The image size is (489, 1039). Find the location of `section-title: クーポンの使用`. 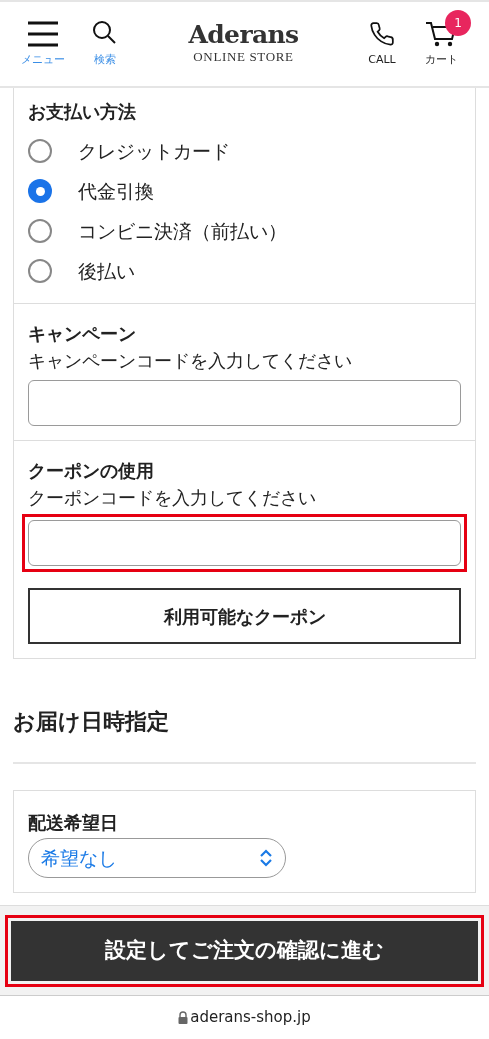

section-title: クーポンの使用 is located at coordinates (91, 471).